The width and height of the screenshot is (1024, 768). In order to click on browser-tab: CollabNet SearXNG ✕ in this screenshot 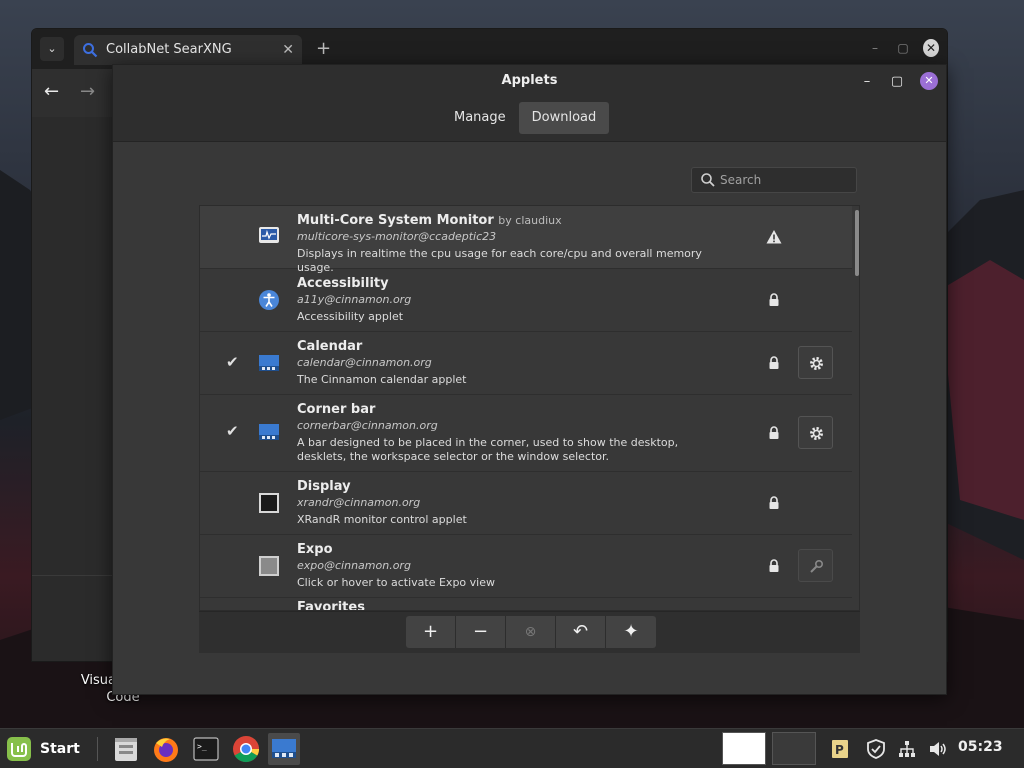, I will do `click(188, 50)`.